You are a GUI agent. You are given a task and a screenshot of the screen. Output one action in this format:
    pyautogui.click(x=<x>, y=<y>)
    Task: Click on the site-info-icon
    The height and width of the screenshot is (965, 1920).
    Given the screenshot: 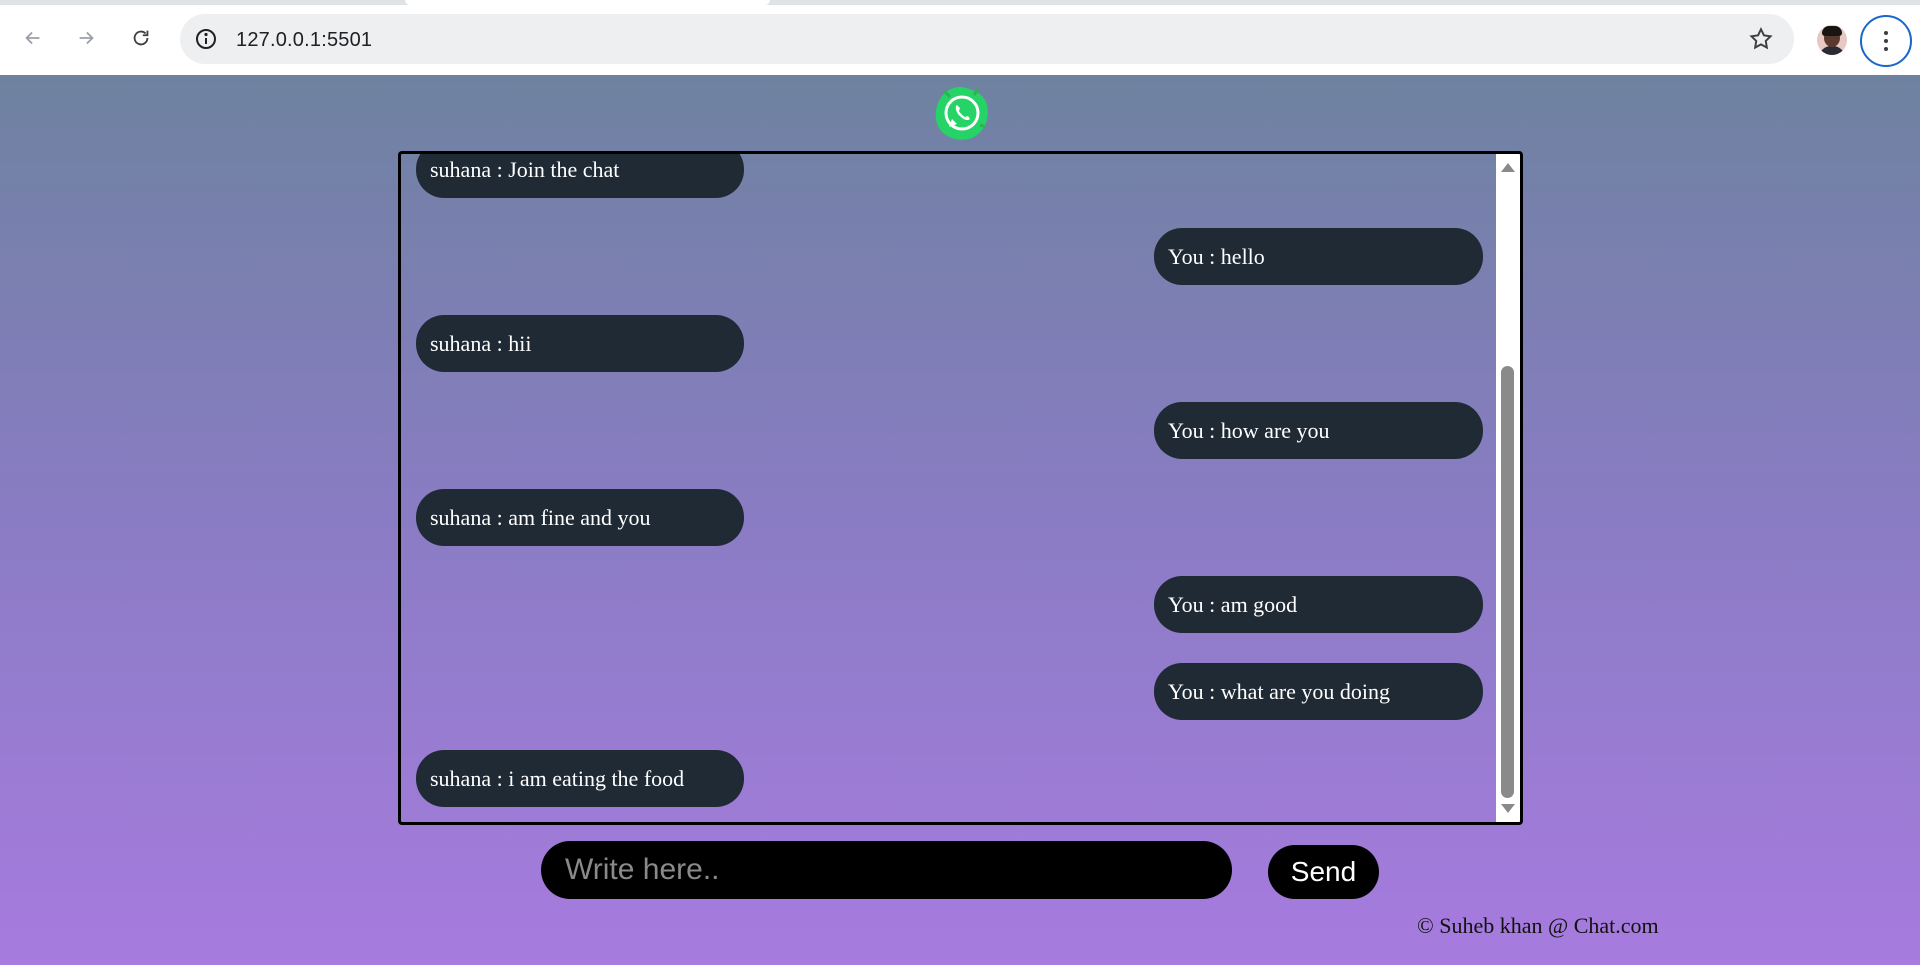 What is the action you would take?
    pyautogui.click(x=206, y=39)
    